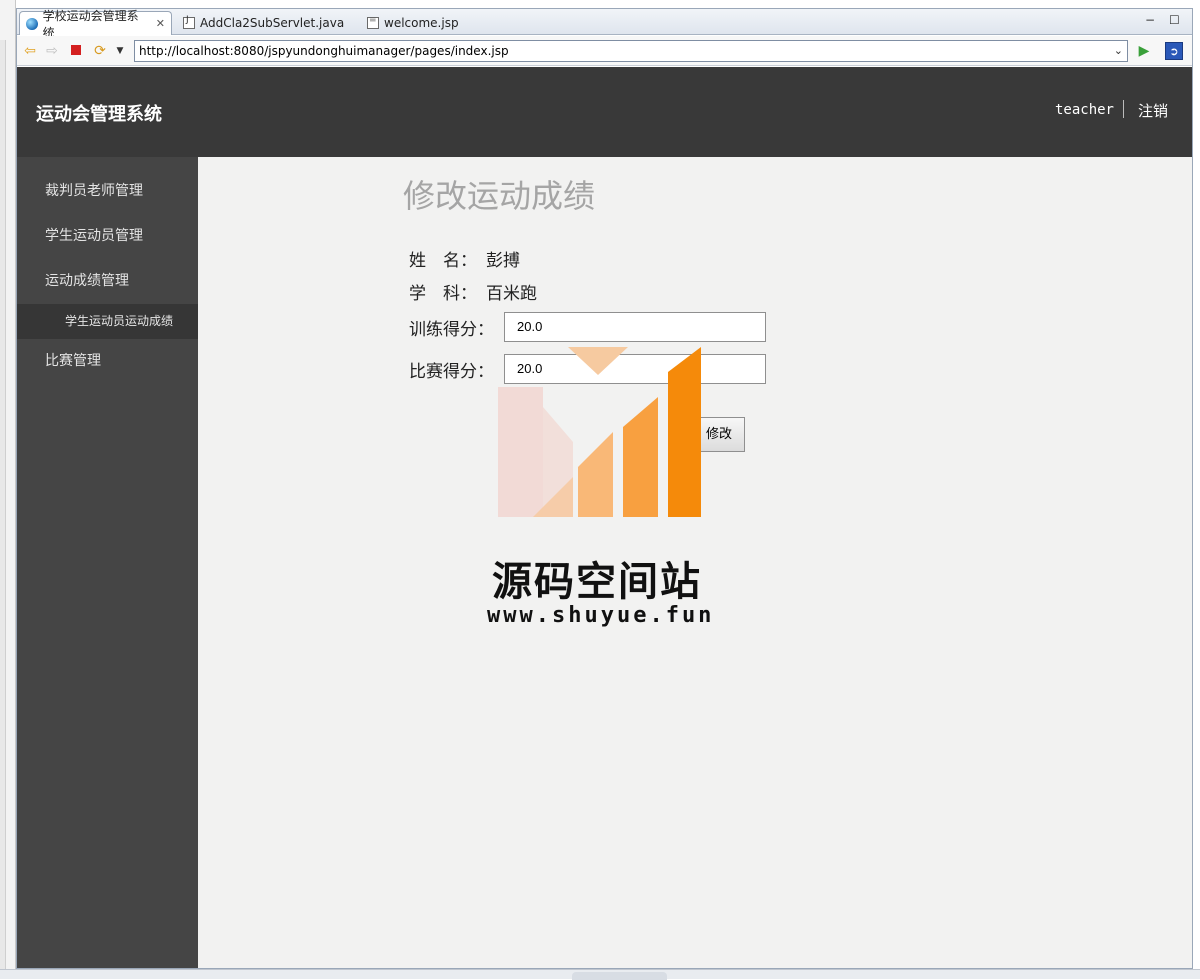 This screenshot has height=980, width=1200. What do you see at coordinates (597, 582) in the screenshot?
I see `watermark-name: 源码空间站` at bounding box center [597, 582].